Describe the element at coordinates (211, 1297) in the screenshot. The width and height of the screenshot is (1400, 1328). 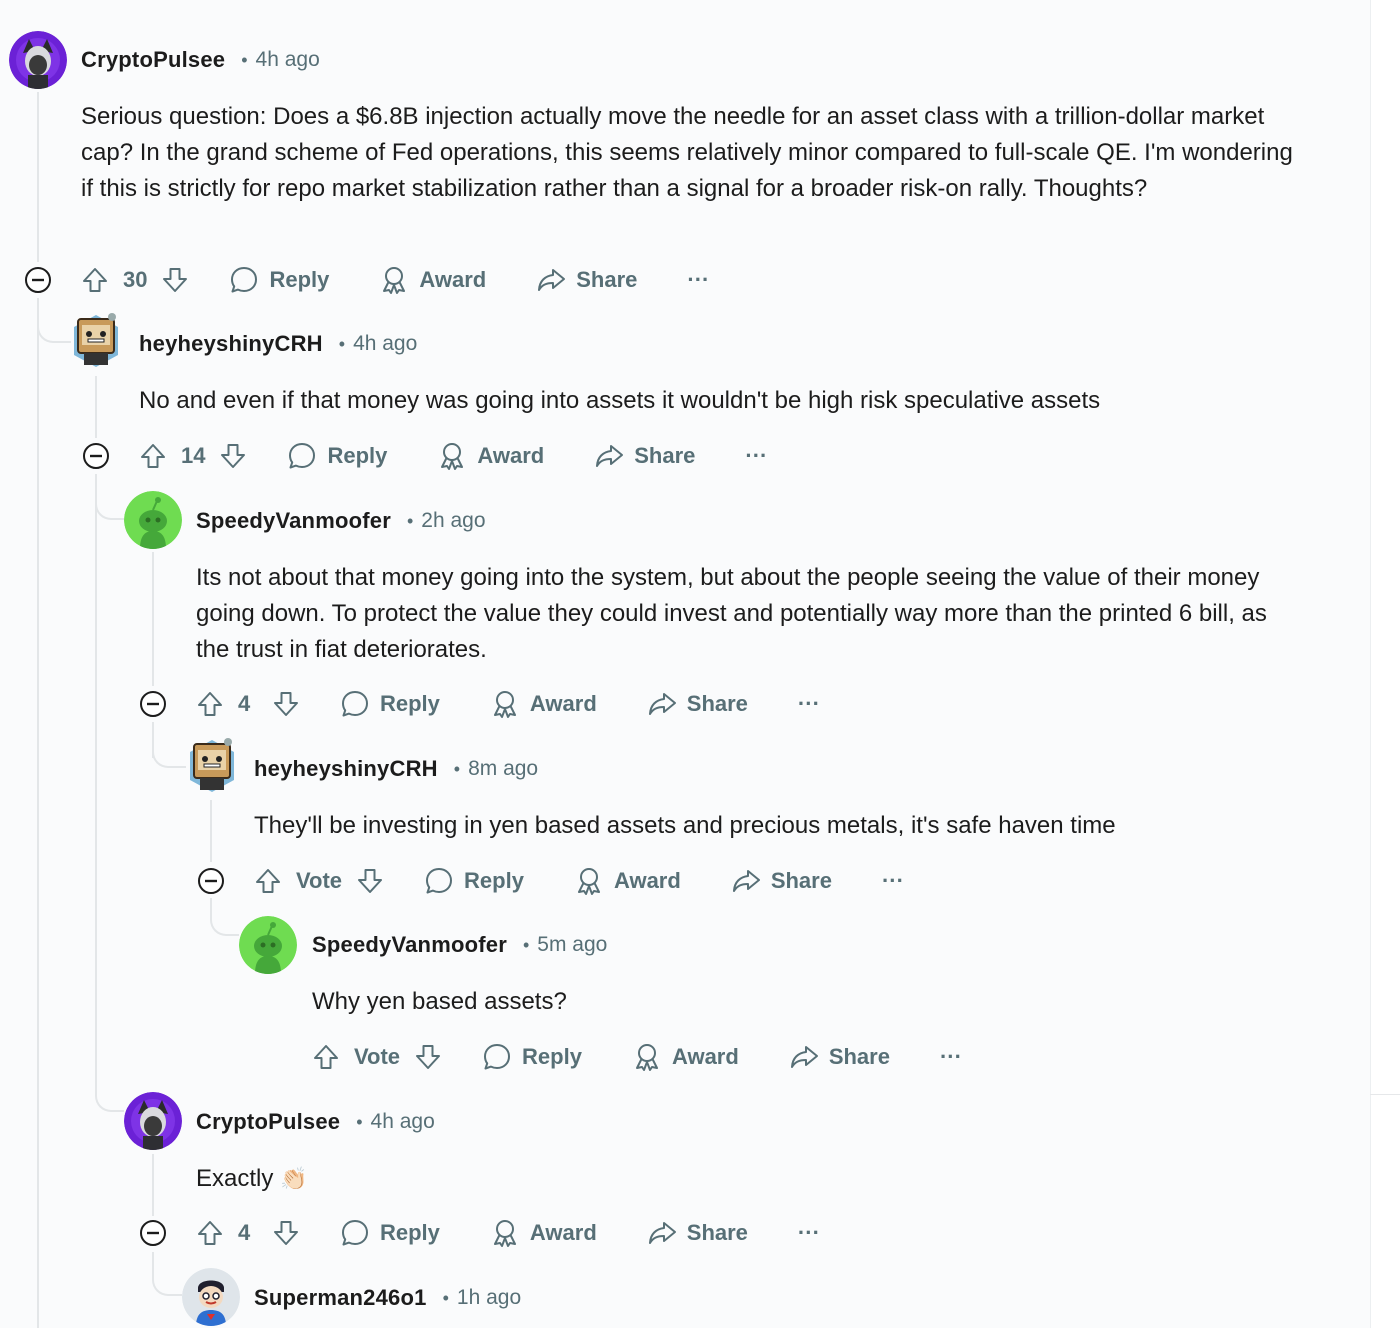
I see `user-avatar-superman246o1` at that location.